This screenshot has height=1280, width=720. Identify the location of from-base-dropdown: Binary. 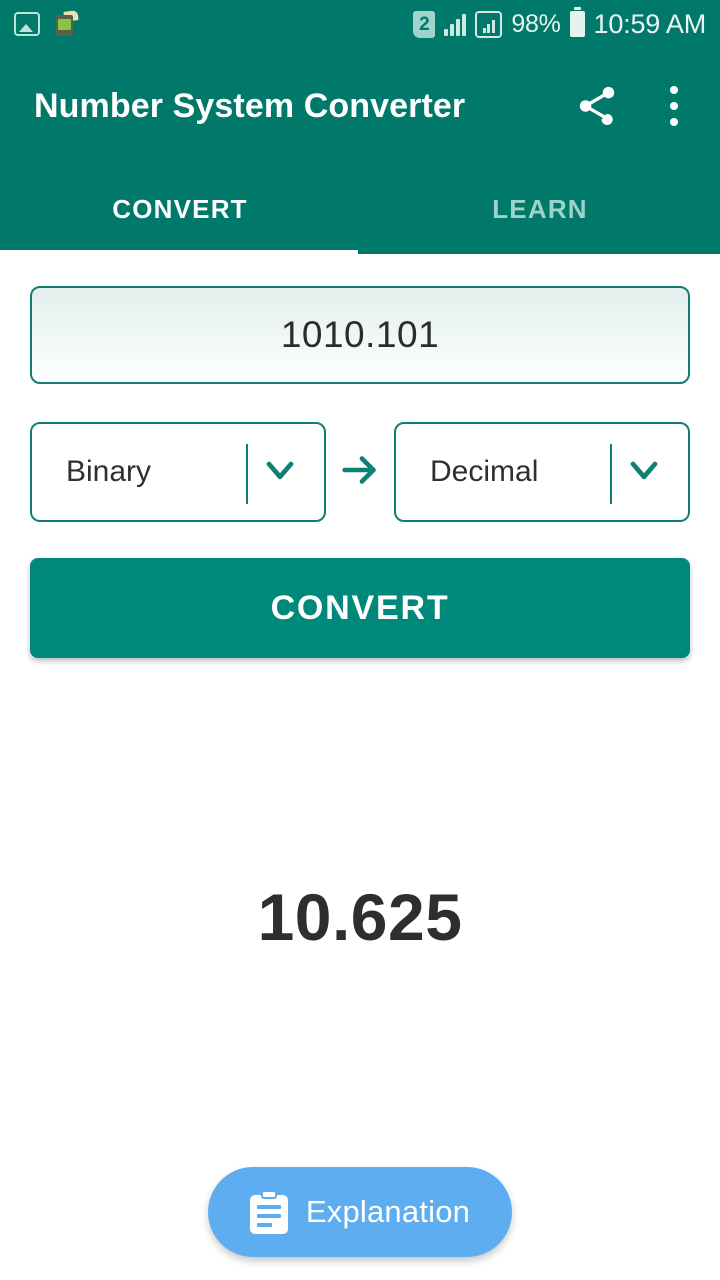
(178, 472).